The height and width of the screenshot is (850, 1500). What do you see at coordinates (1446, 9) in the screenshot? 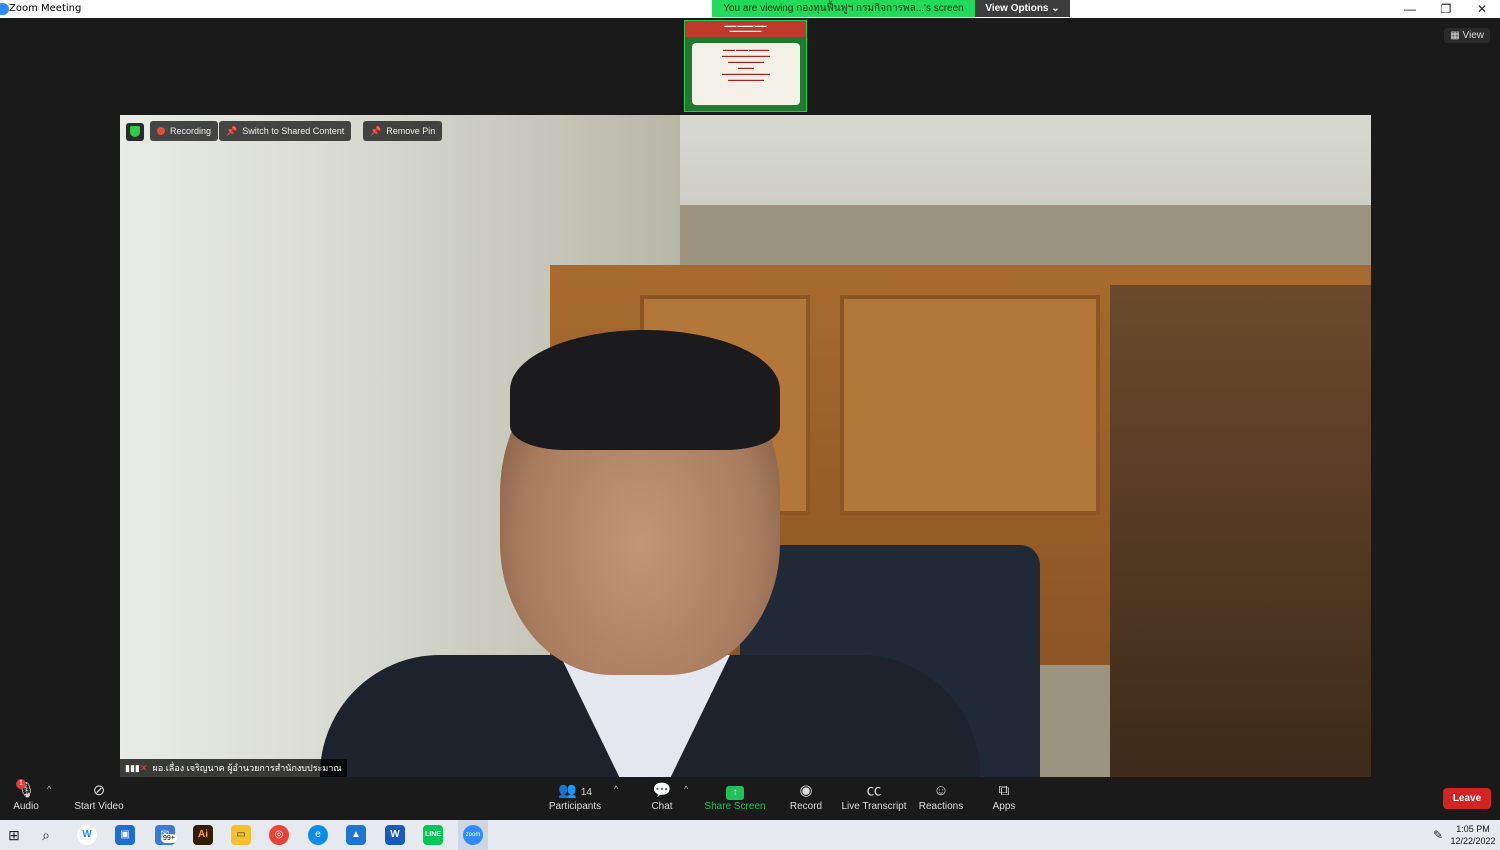
I see `restore-button: ❐` at bounding box center [1446, 9].